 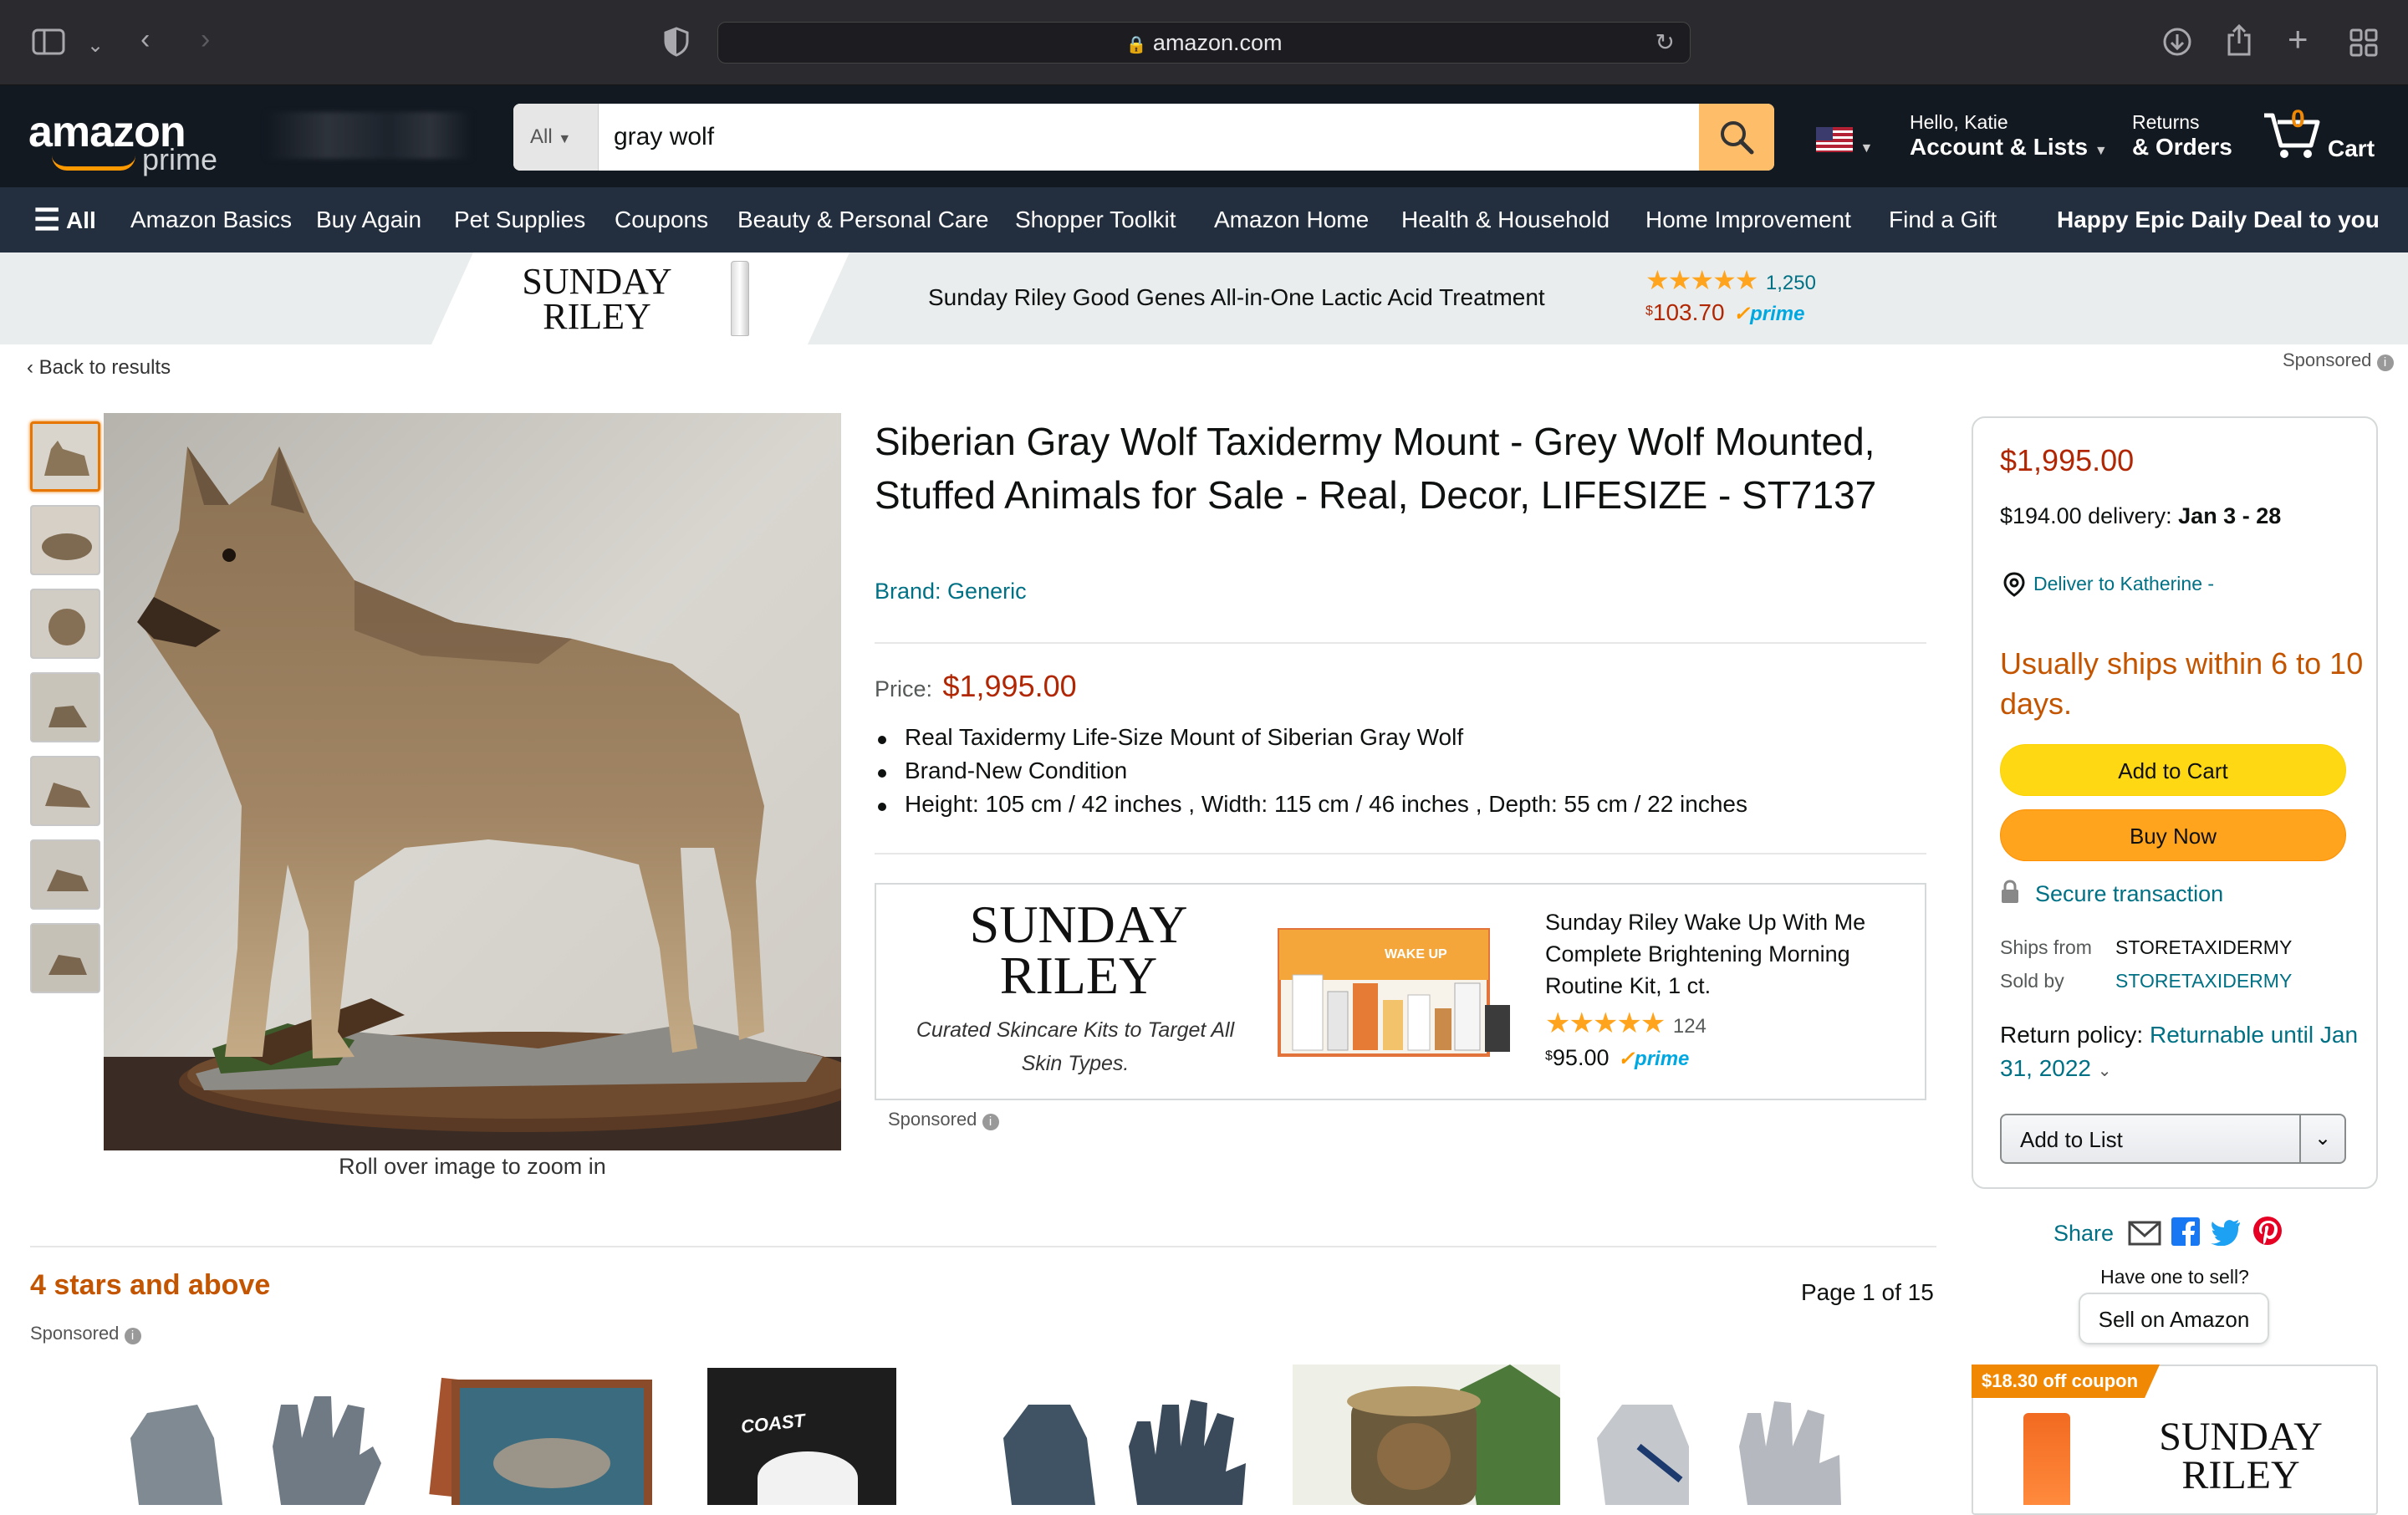 I want to click on email-icon, so click(x=2145, y=1233).